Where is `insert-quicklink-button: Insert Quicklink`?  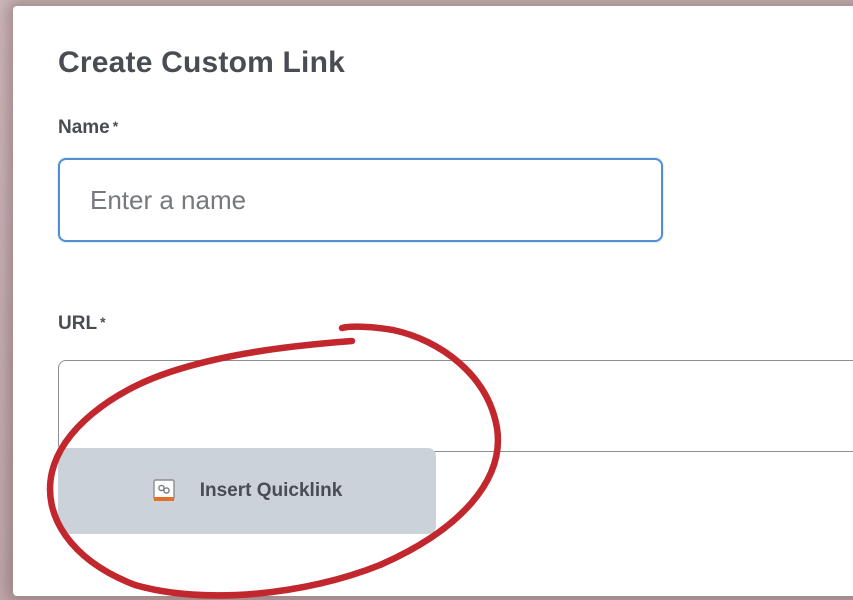
insert-quicklink-button: Insert Quicklink is located at coordinates (247, 491).